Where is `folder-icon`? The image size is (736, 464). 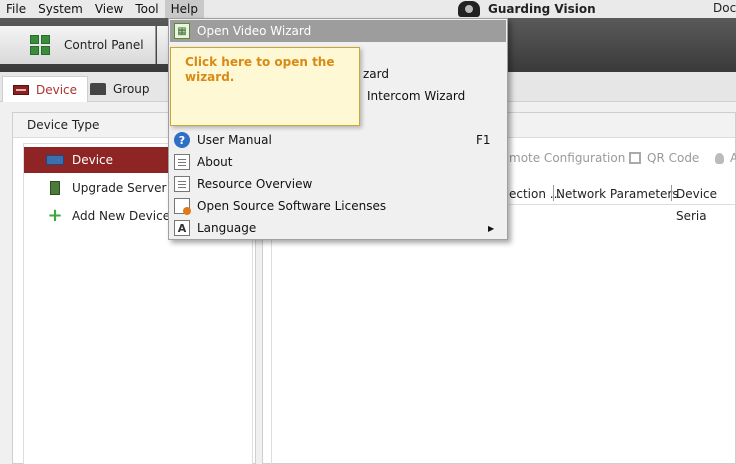
folder-icon is located at coordinates (98, 89).